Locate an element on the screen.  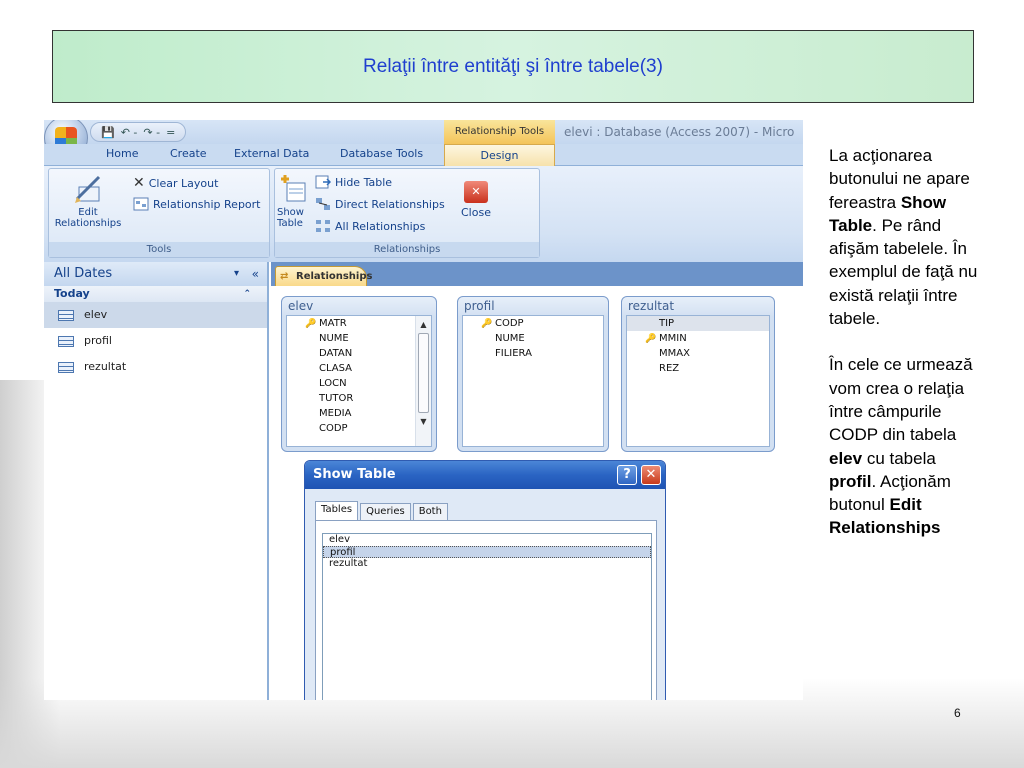
field-item: TIP is located at coordinates (698, 323).